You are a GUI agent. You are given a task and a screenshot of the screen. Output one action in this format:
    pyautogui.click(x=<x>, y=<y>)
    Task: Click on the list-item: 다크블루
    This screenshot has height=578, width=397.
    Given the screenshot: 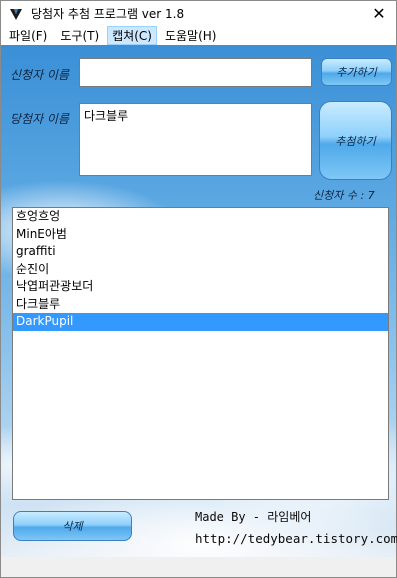 What is the action you would take?
    pyautogui.click(x=200, y=305)
    